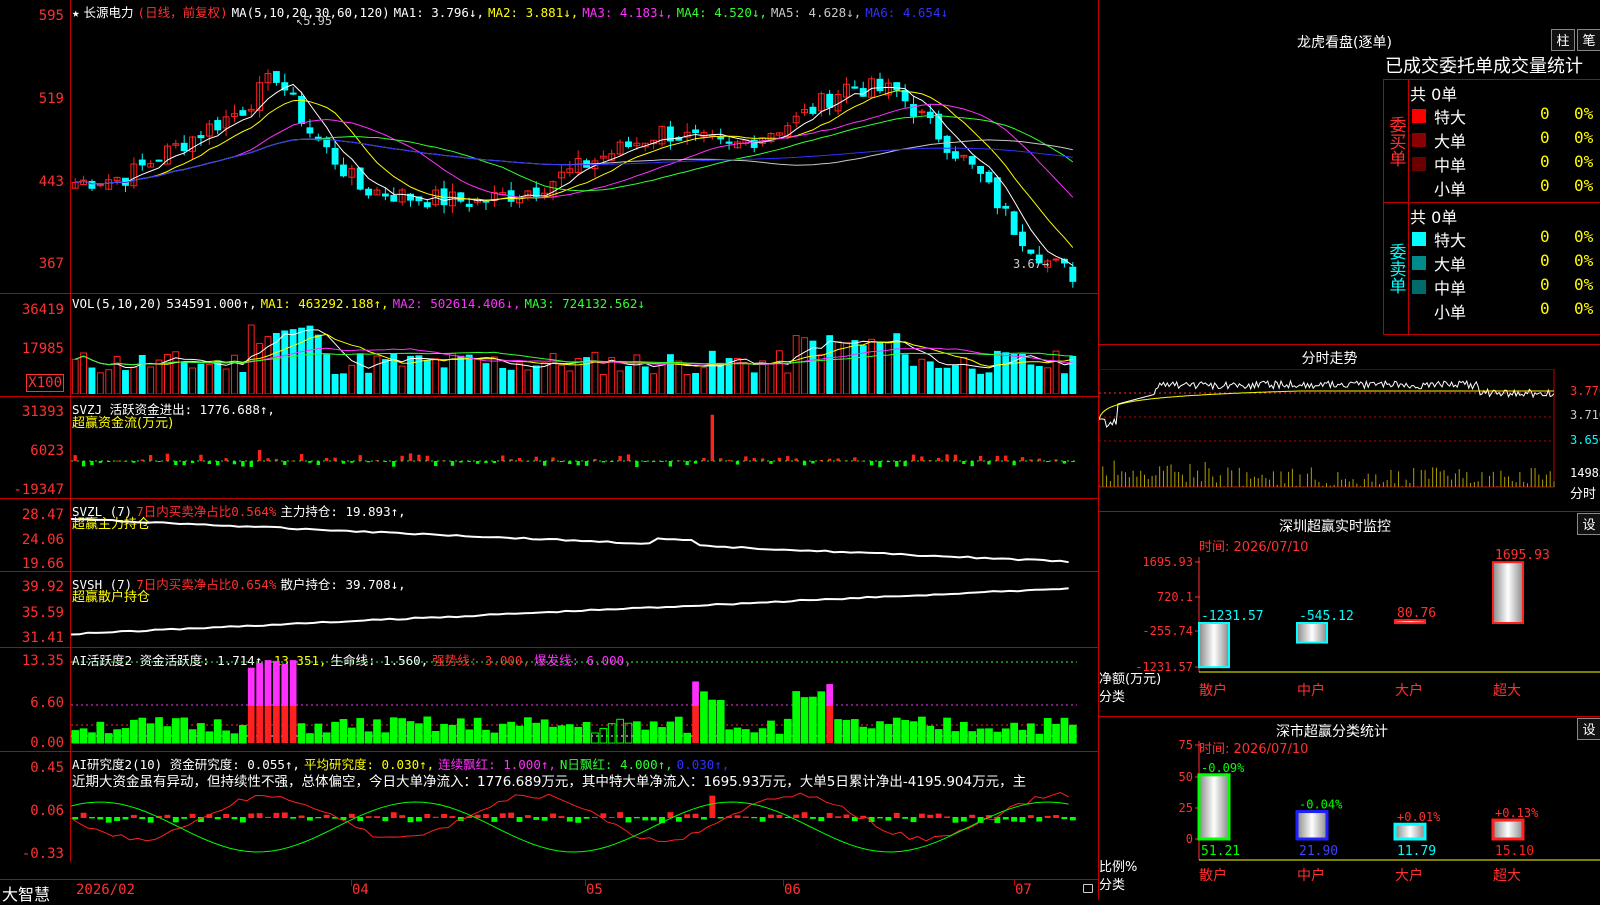 This screenshot has height=905, width=1600. I want to click on classify-ylabel: 25, so click(1186, 808).